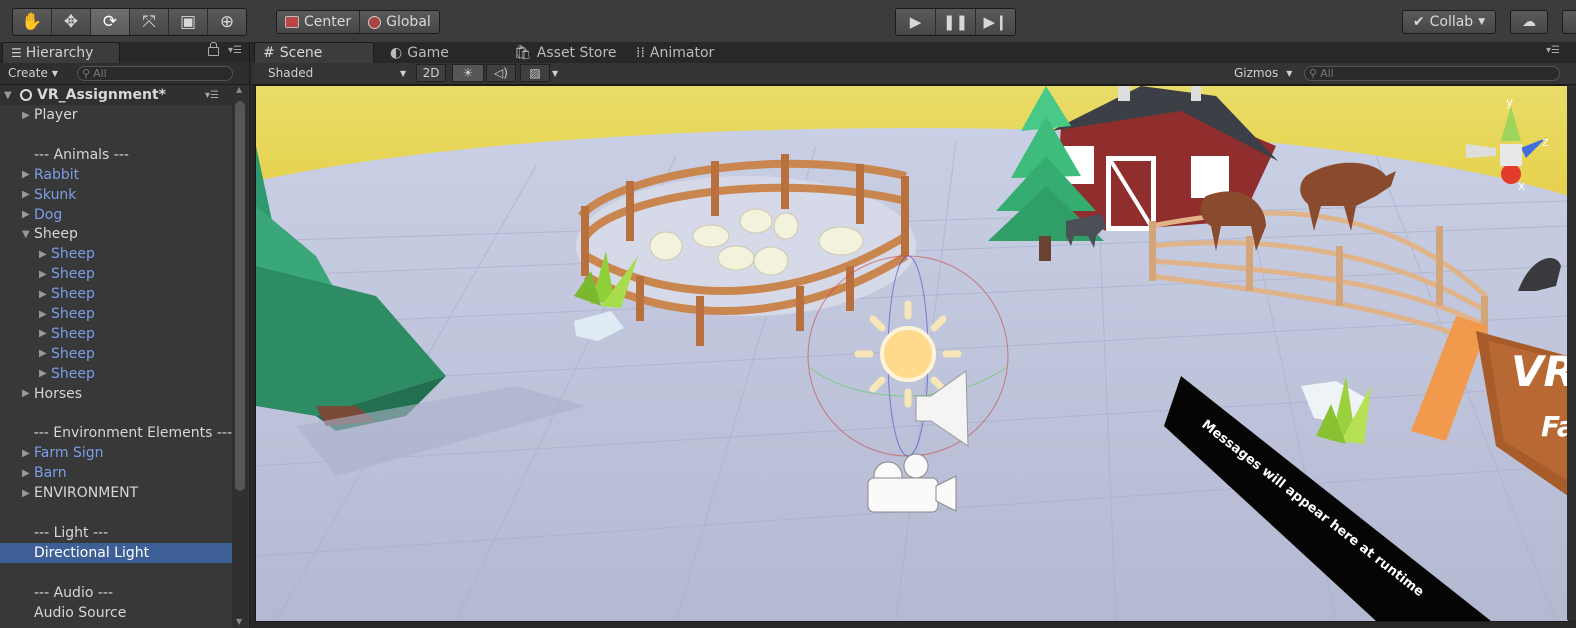 The height and width of the screenshot is (628, 1576). Describe the element at coordinates (227, 22) in the screenshot. I see `transform-tool-icon: ⊕` at that location.